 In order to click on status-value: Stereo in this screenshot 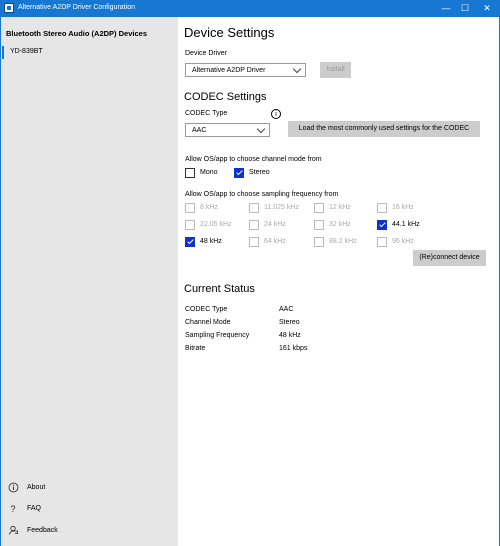, I will do `click(289, 322)`.